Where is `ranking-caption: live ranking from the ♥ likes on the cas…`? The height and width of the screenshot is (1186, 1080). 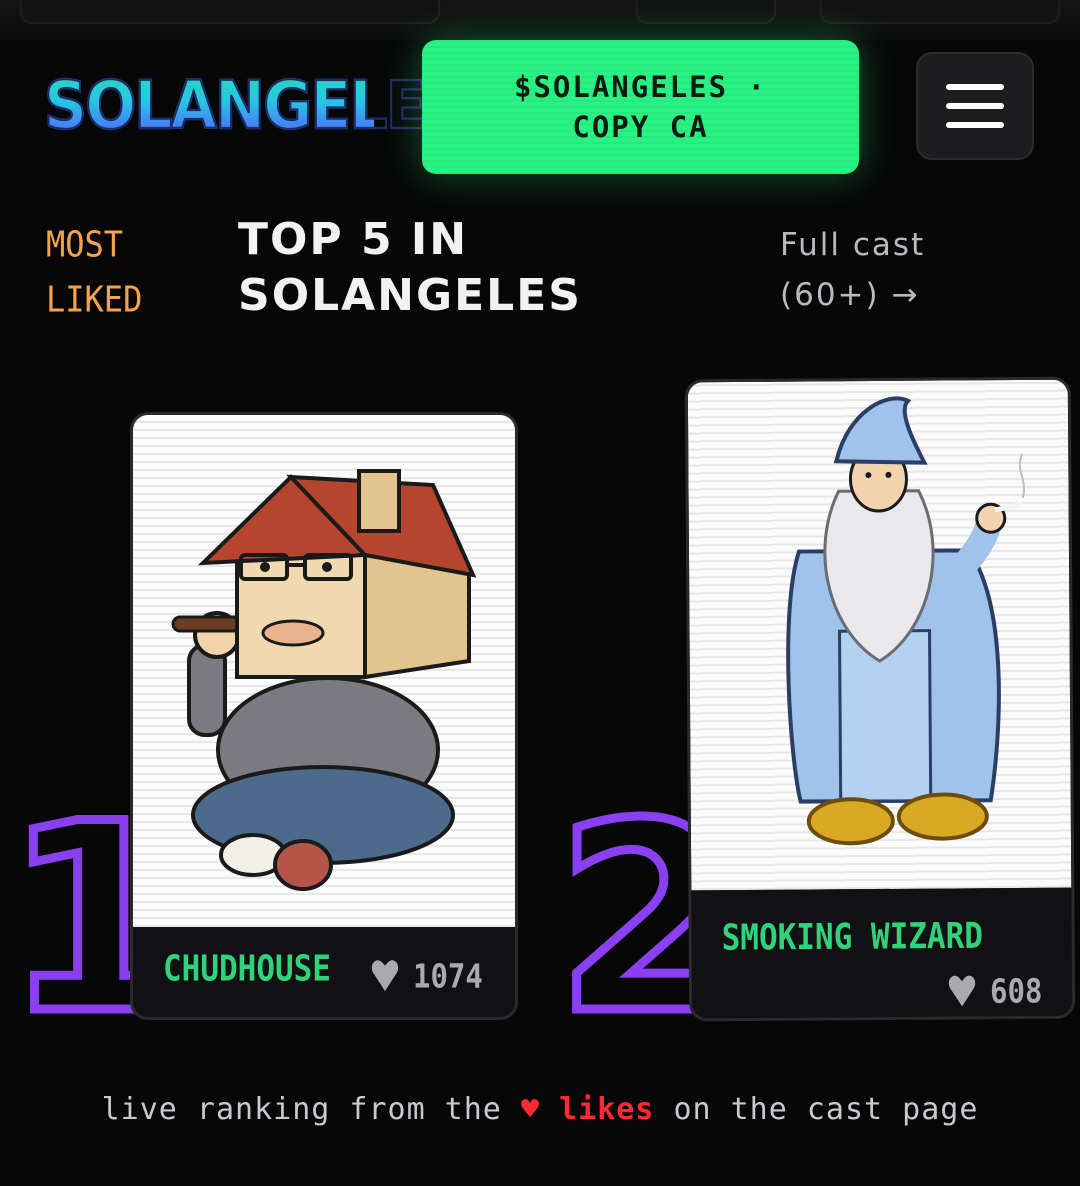 ranking-caption: live ranking from the ♥ likes on the cas… is located at coordinates (540, 1109).